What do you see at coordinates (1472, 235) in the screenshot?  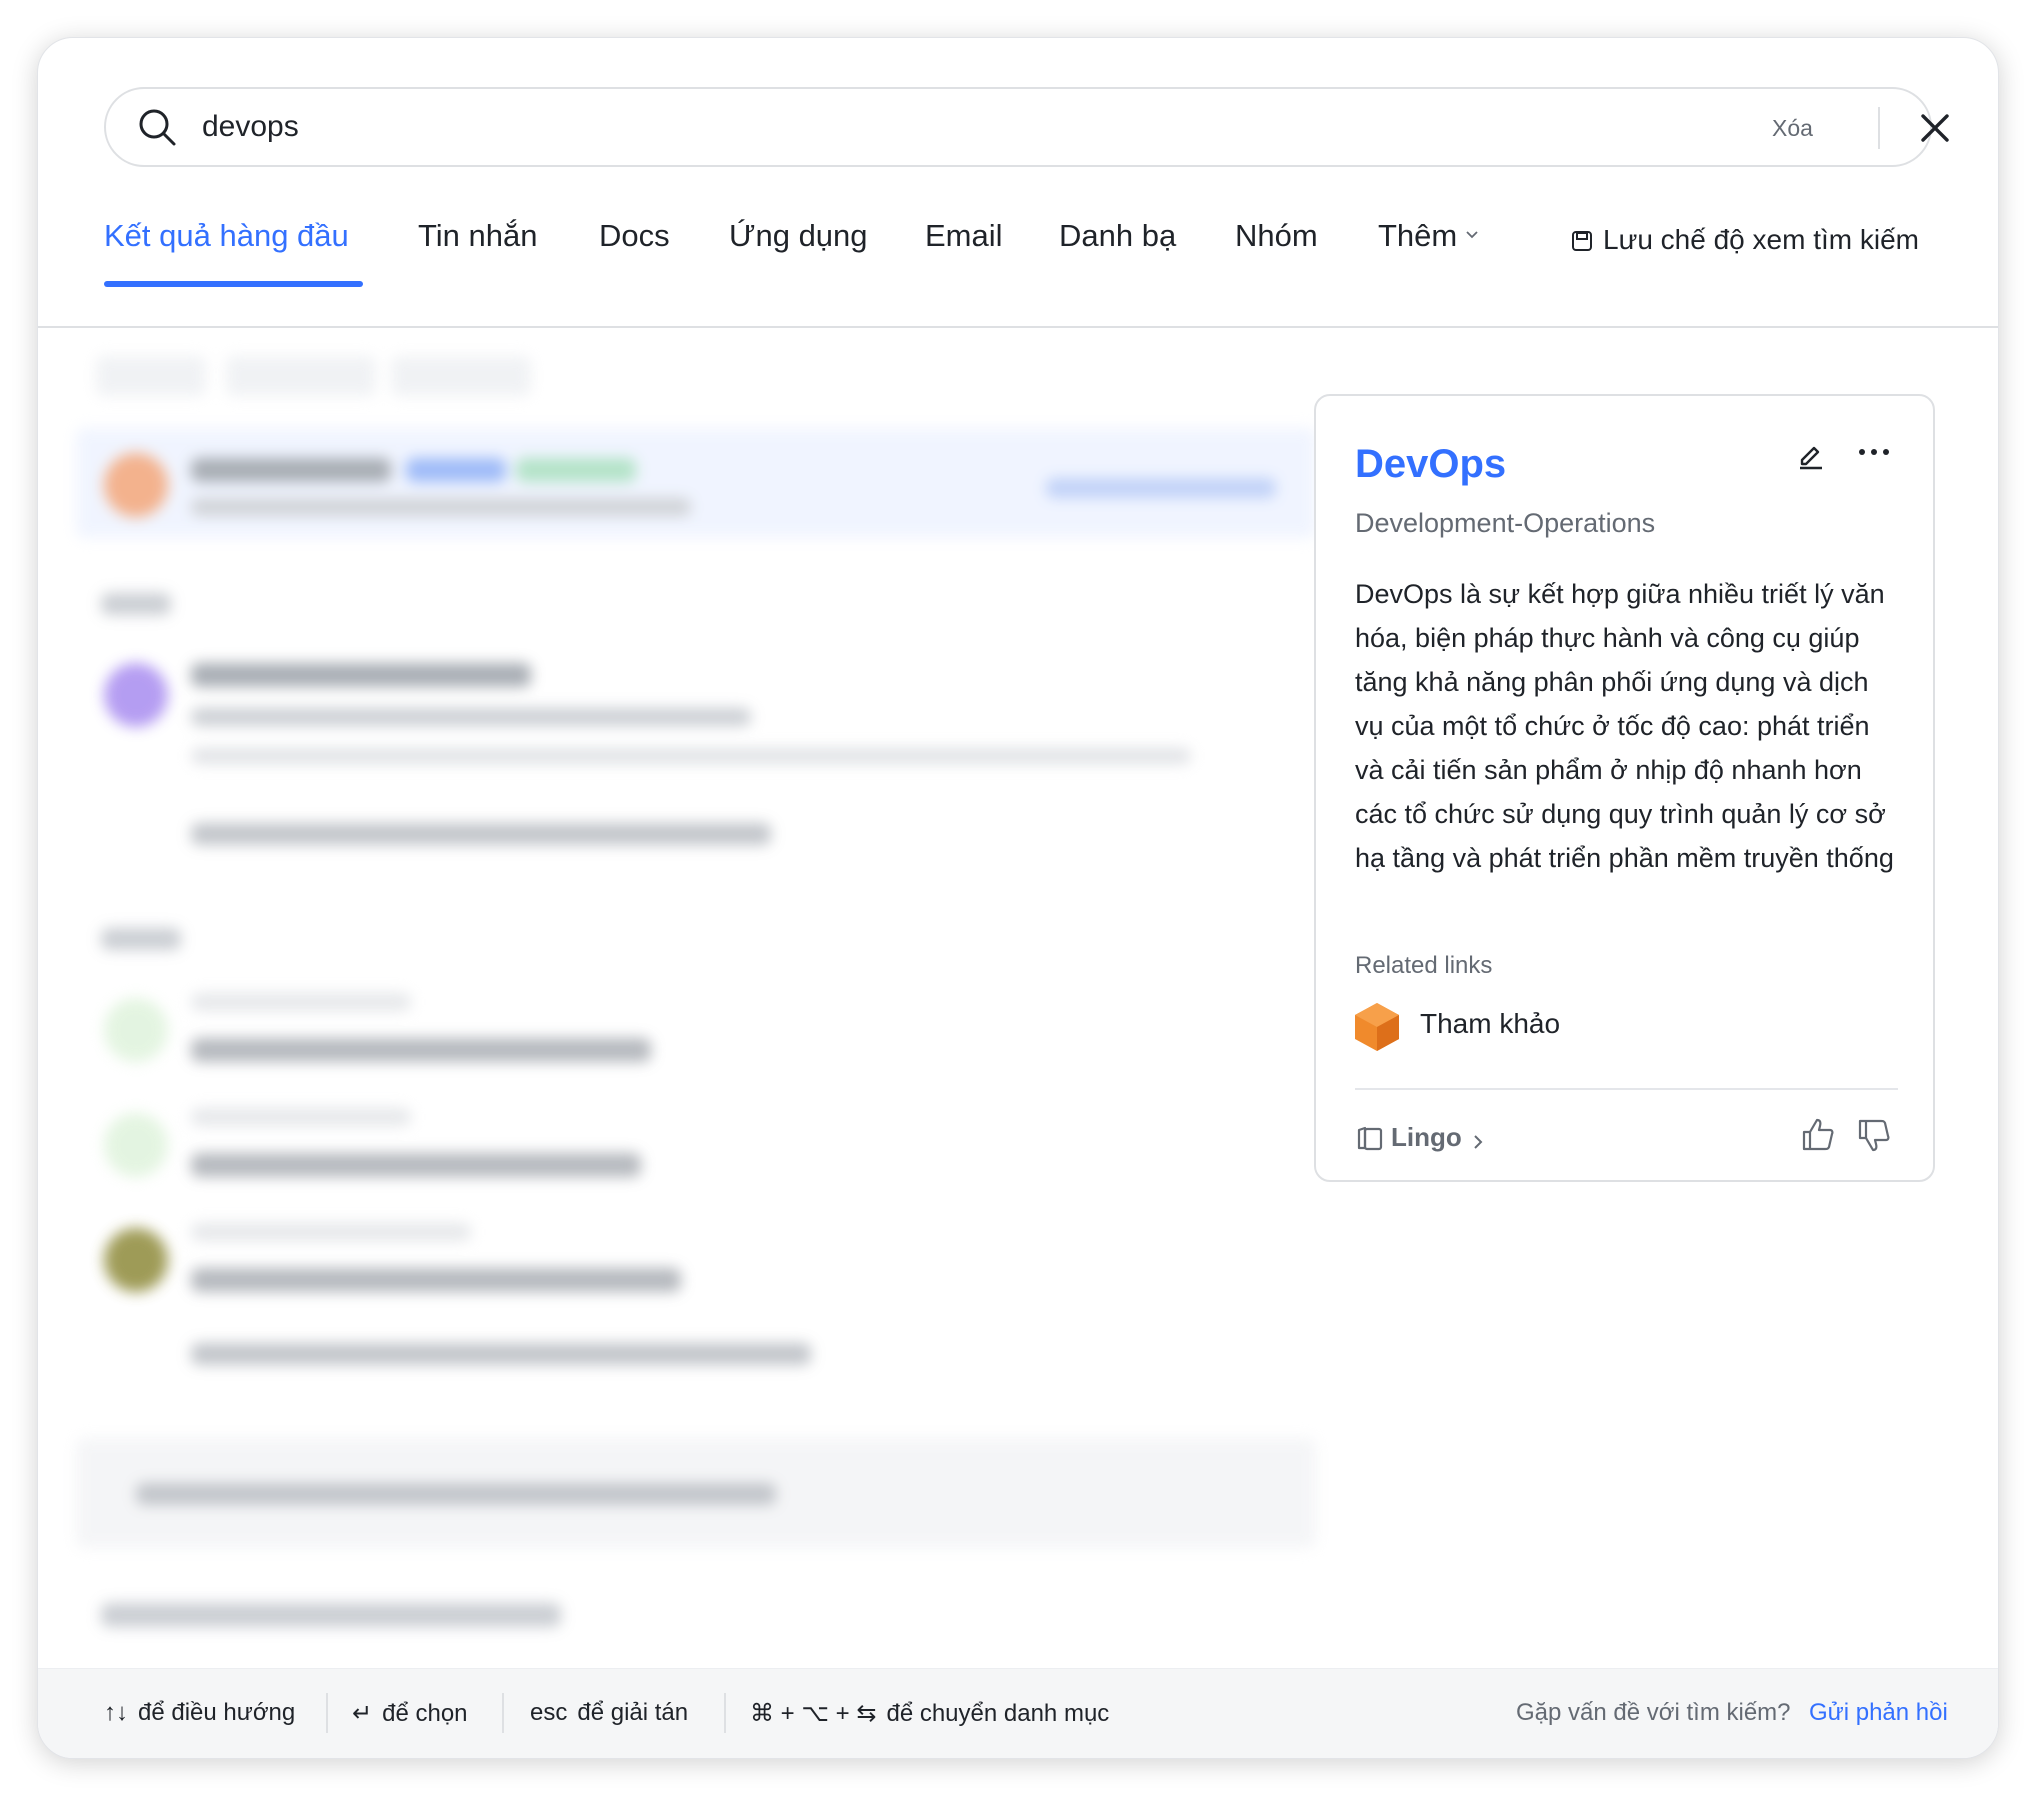 I see `chevron-down-icon` at bounding box center [1472, 235].